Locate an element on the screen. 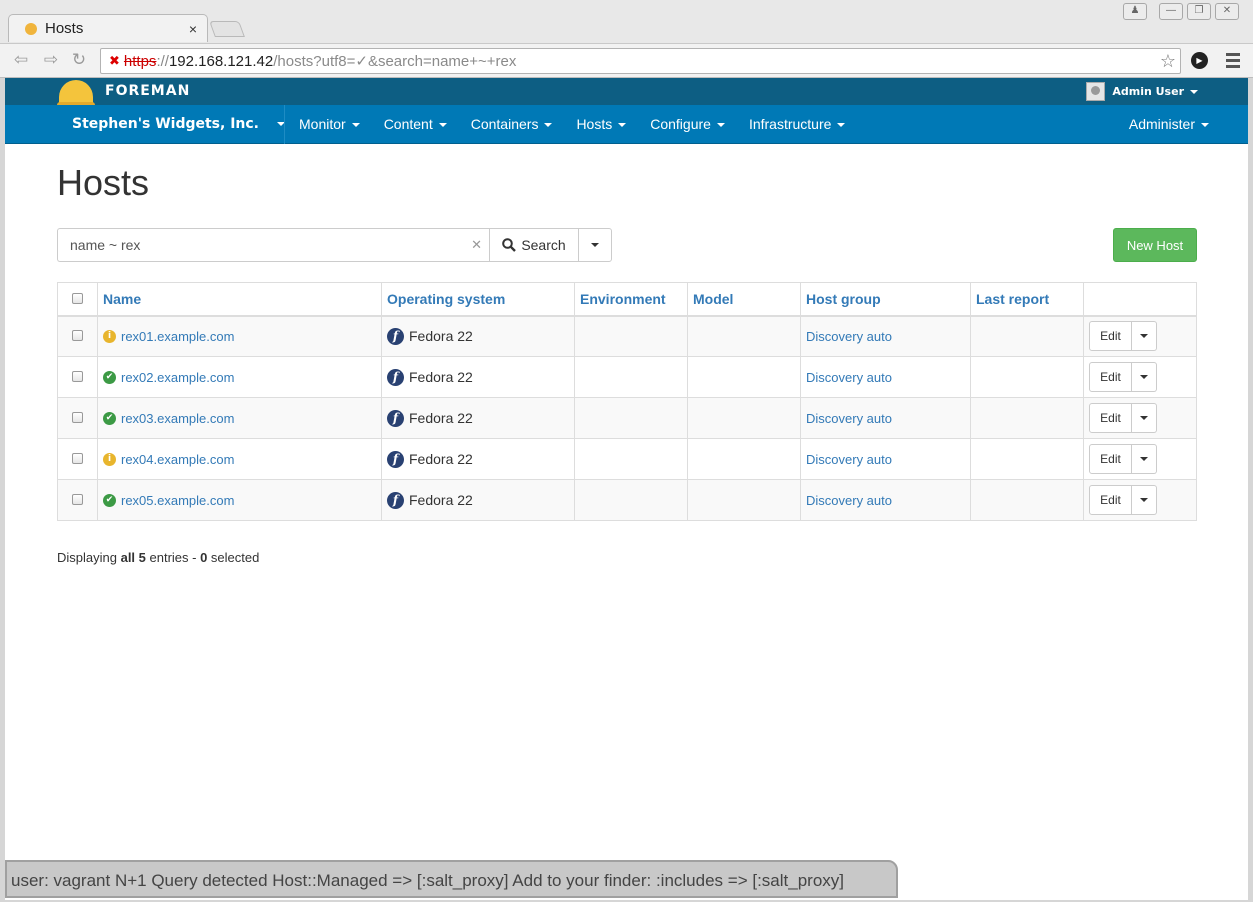 Image resolution: width=1253 pixels, height=902 pixels. column-model: Model is located at coordinates (744, 299).